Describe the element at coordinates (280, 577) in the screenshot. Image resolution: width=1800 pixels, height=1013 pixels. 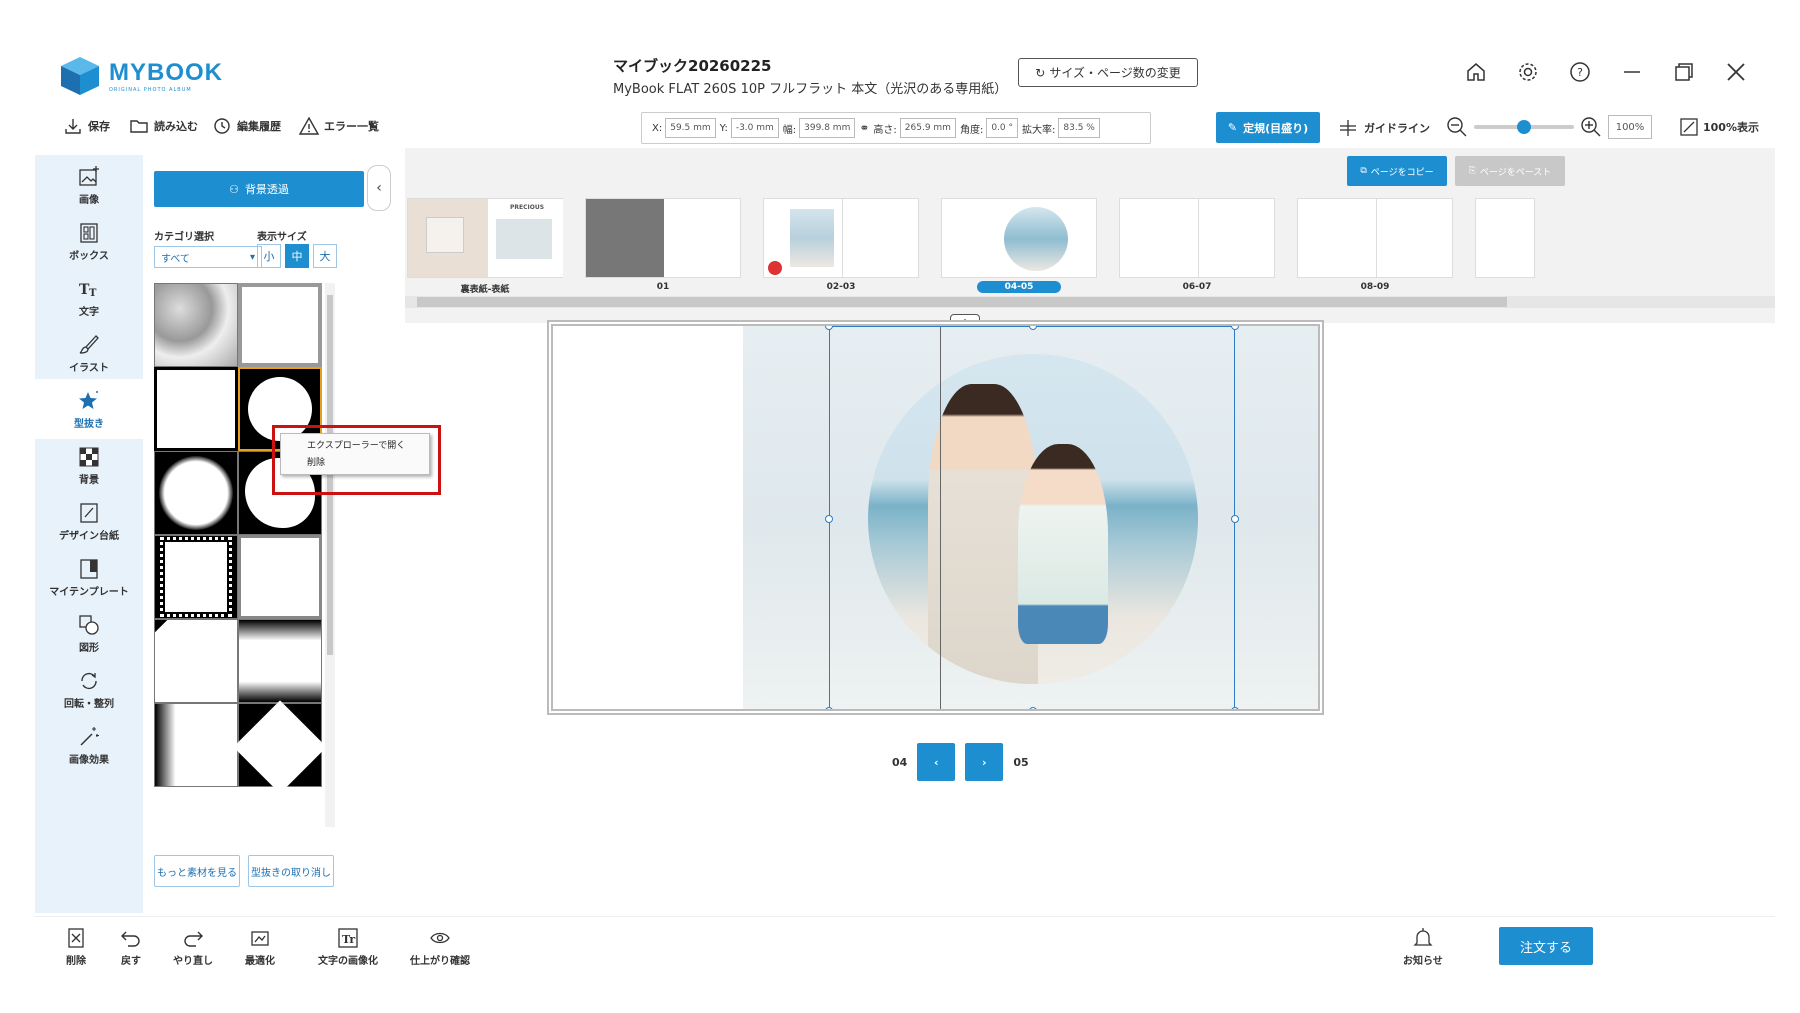
I see `cutout-thumb-frame` at that location.